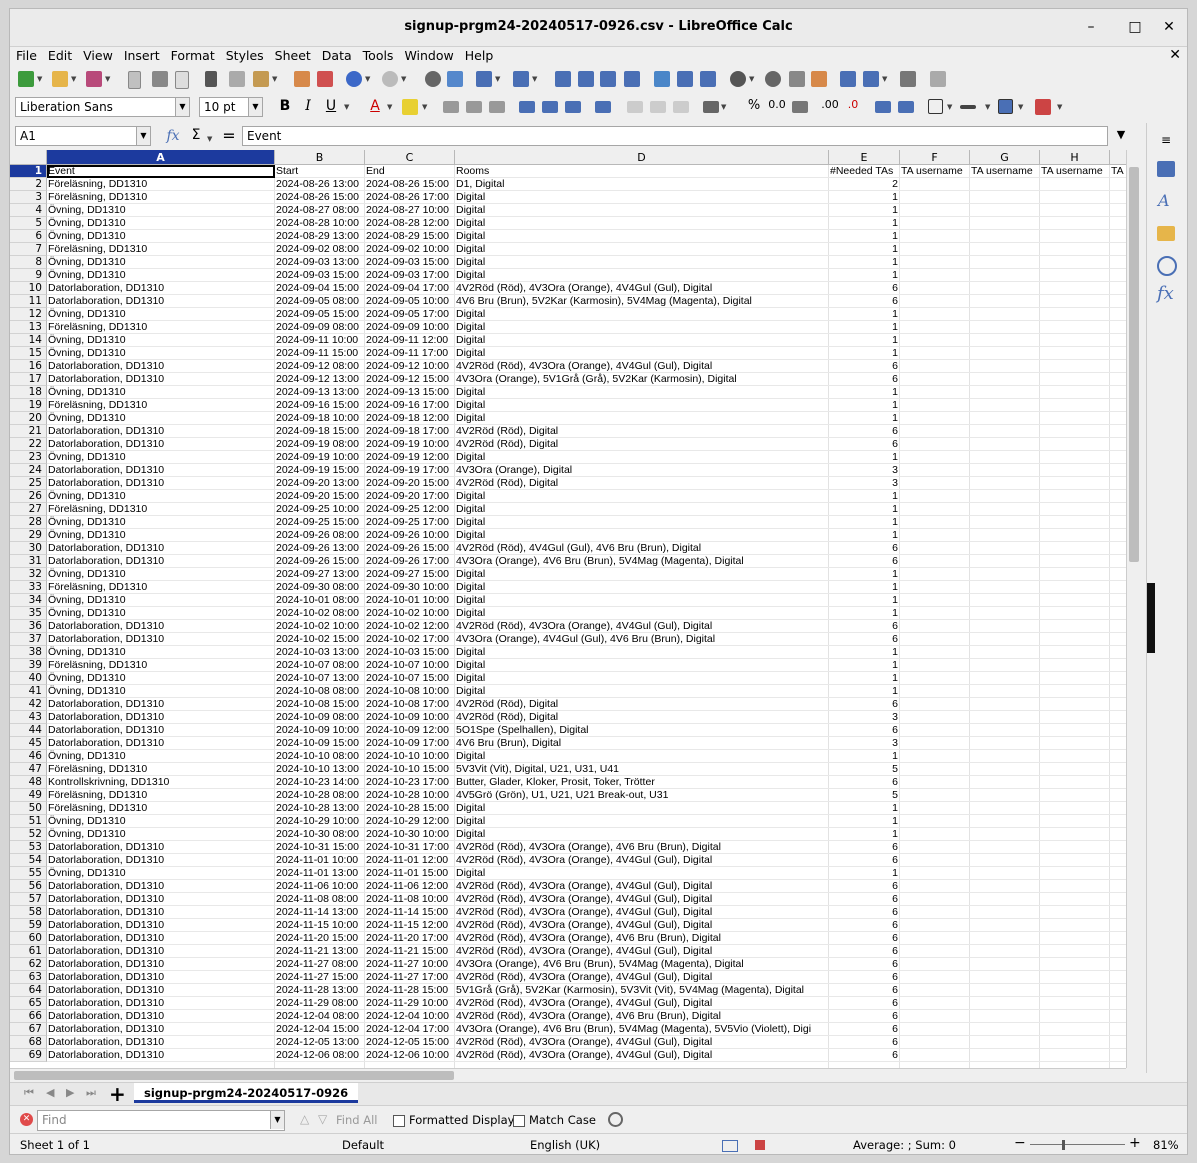 The image size is (1197, 1163). I want to click on next-sheet-icon: ▶, so click(70, 1092).